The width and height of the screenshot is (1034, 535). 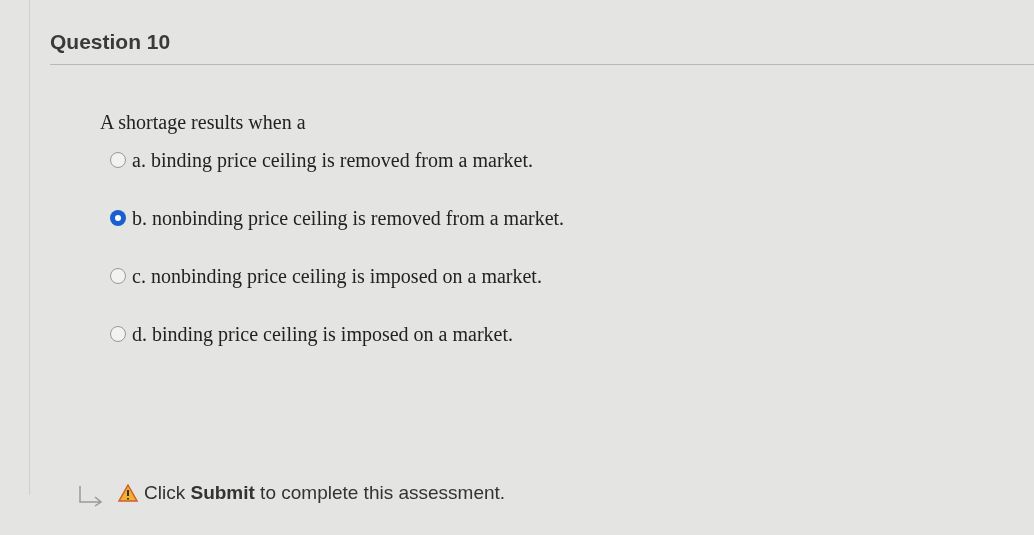 I want to click on answer-option: a. binding price ceiling is removed from a market., so click(x=572, y=159).